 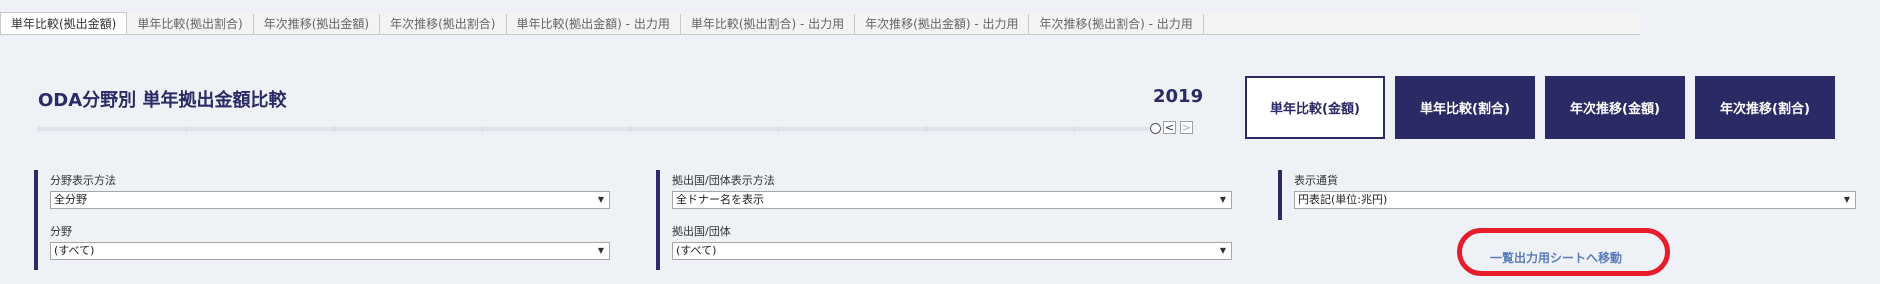 I want to click on tab-annual-trend-amount: 年次推移(拠出金額), so click(x=317, y=24).